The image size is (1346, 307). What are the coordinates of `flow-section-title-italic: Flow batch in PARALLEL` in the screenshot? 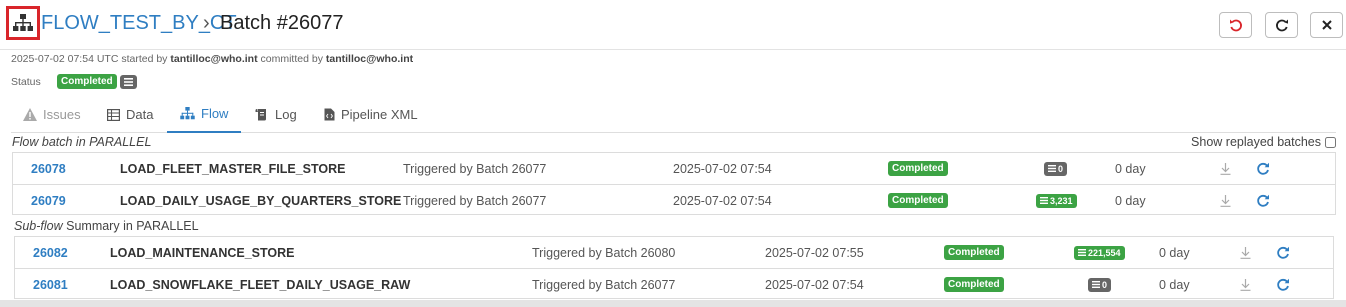 It's located at (82, 142).